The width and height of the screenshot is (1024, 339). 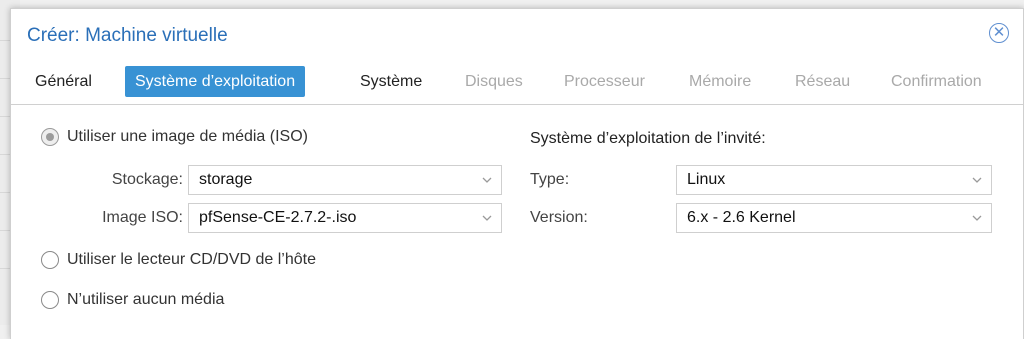 I want to click on guest-os-section-title: Système d’exploitation de l’invité:, so click(x=648, y=138).